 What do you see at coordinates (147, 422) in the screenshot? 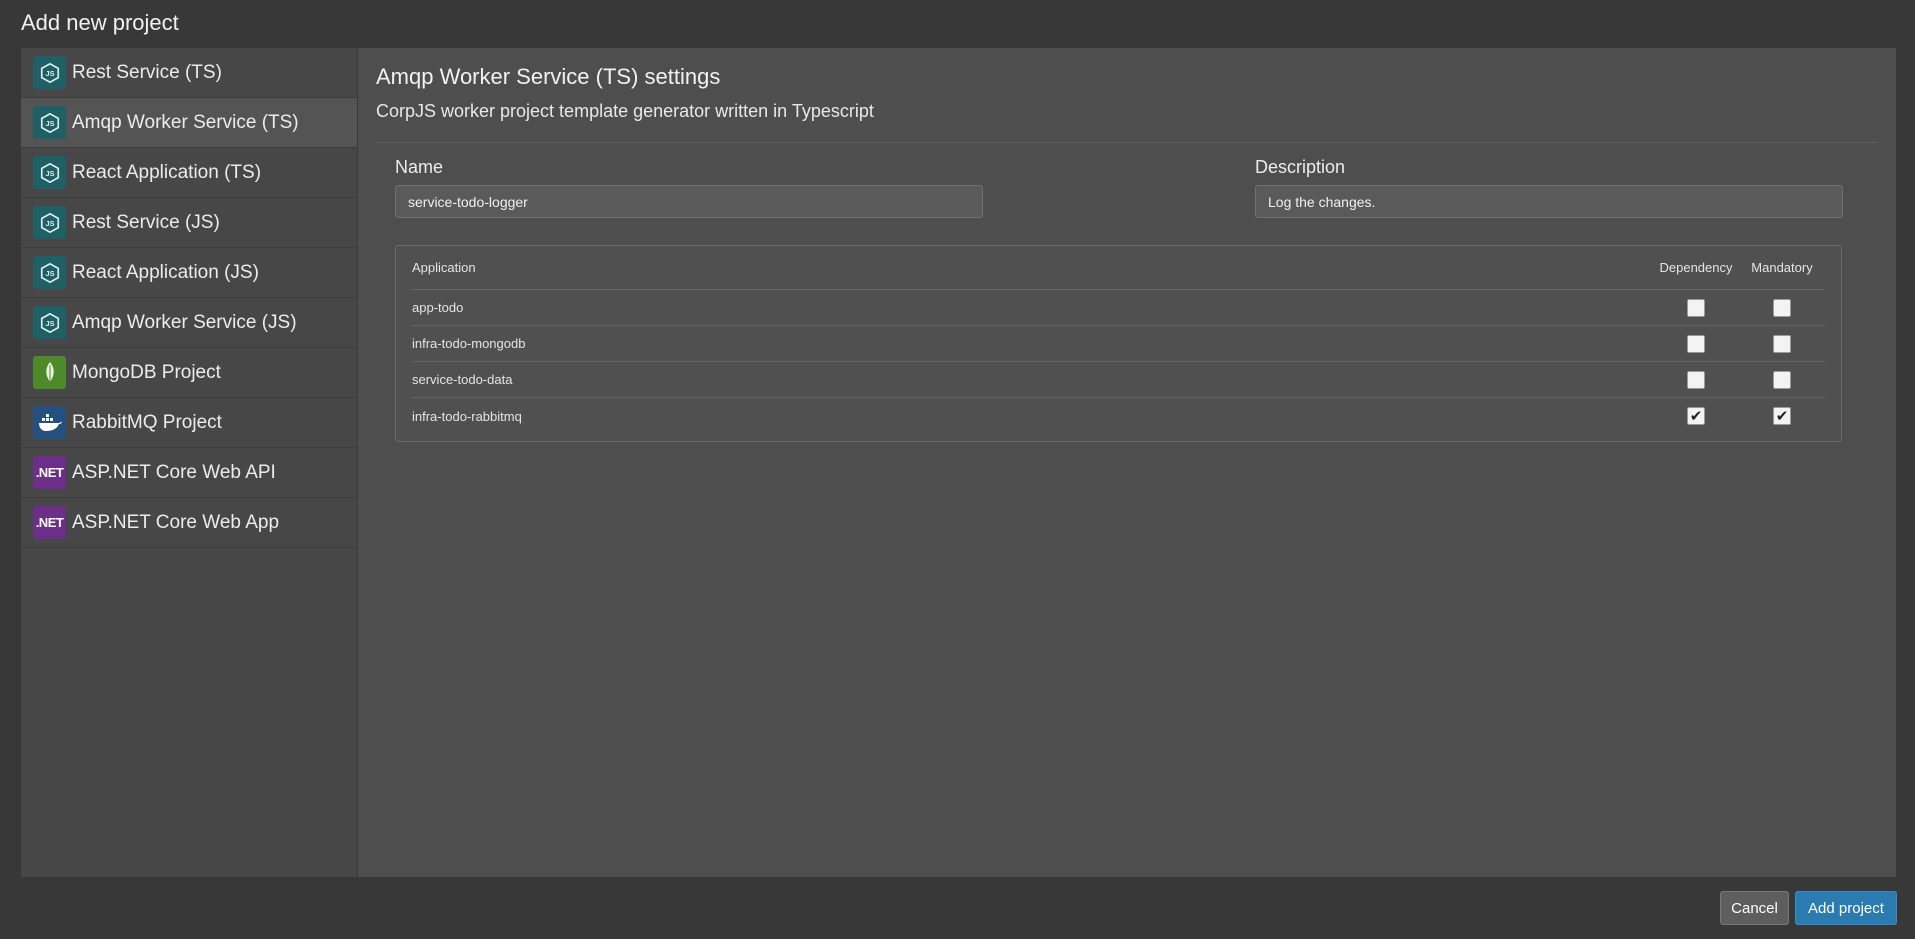
I see `template-label: RabbitMQ Project` at bounding box center [147, 422].